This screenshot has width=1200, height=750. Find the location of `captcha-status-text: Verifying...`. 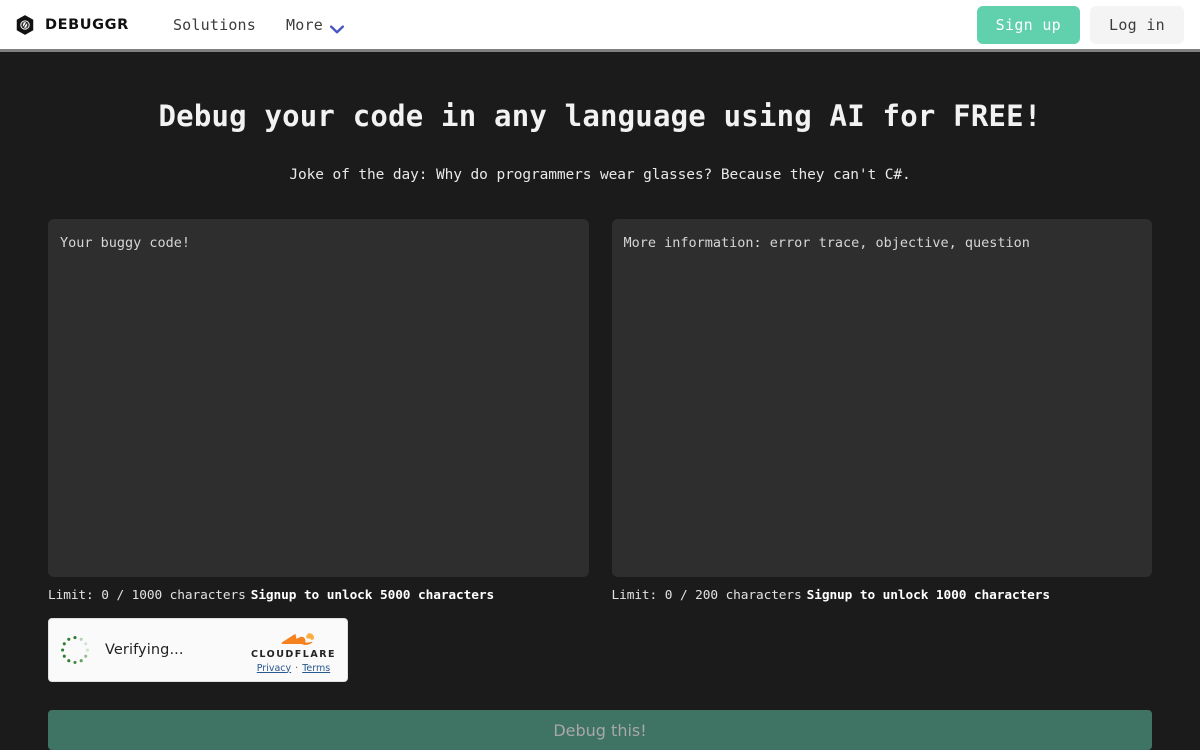

captcha-status-text: Verifying... is located at coordinates (144, 650).